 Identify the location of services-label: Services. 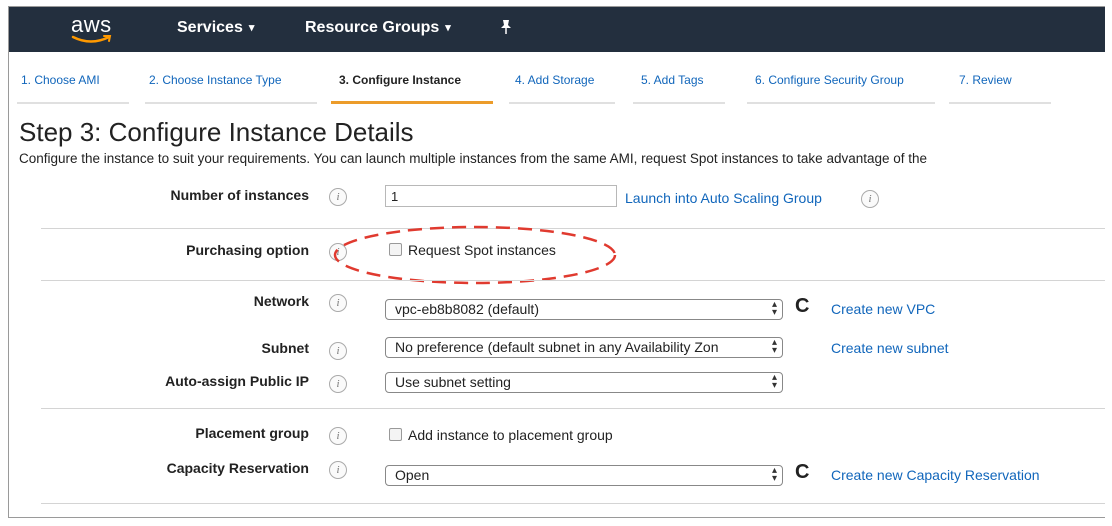
(210, 27).